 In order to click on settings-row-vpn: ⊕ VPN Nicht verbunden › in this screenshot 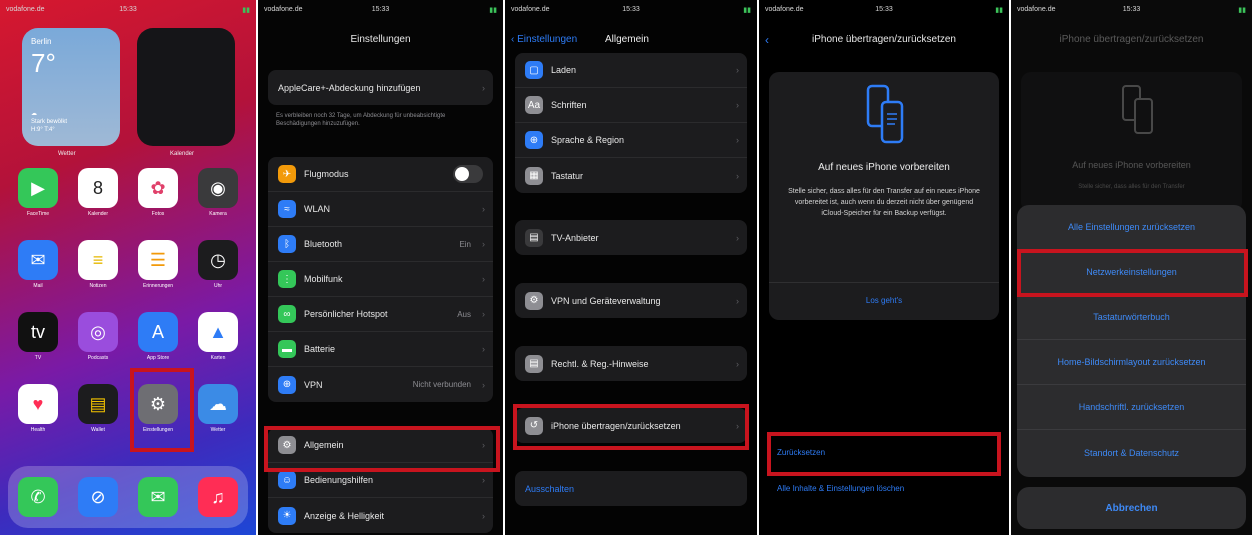, I will do `click(380, 384)`.